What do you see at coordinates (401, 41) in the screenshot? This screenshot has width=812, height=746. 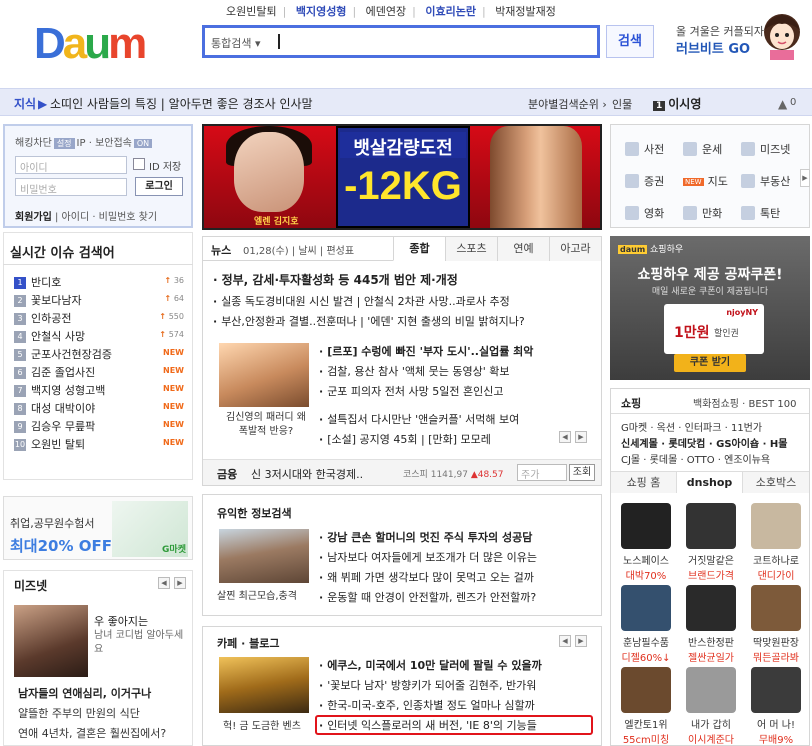 I see `search-box: 통합검색 ▾` at bounding box center [401, 41].